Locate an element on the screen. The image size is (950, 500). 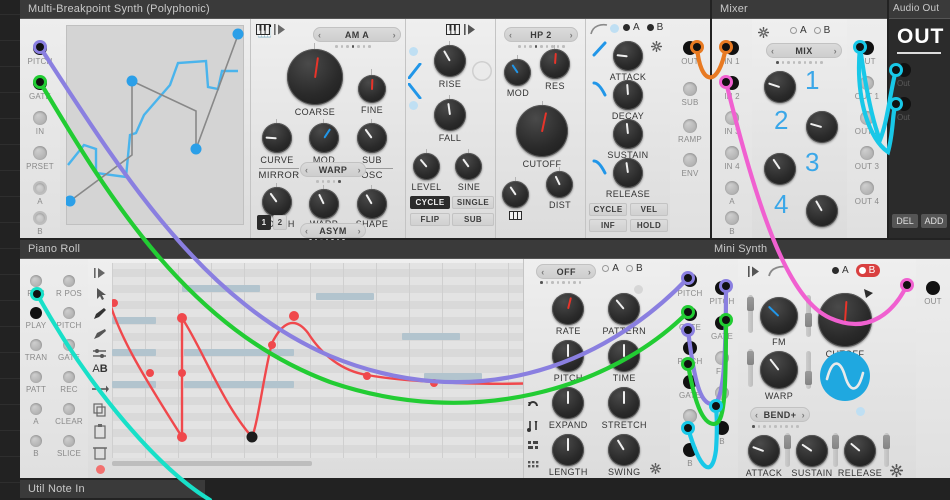
knob-rise is located at coordinates (450, 61).